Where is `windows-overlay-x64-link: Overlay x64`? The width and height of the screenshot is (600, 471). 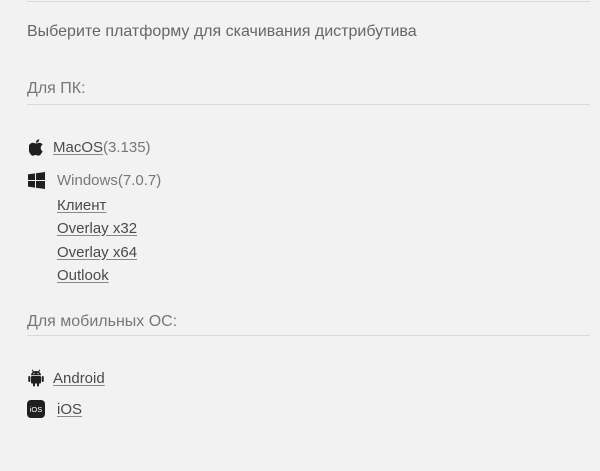 windows-overlay-x64-link: Overlay x64 is located at coordinates (97, 252).